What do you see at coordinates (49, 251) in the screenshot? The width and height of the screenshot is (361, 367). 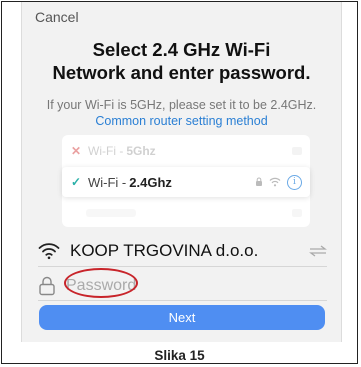 I see `wifi-icon` at bounding box center [49, 251].